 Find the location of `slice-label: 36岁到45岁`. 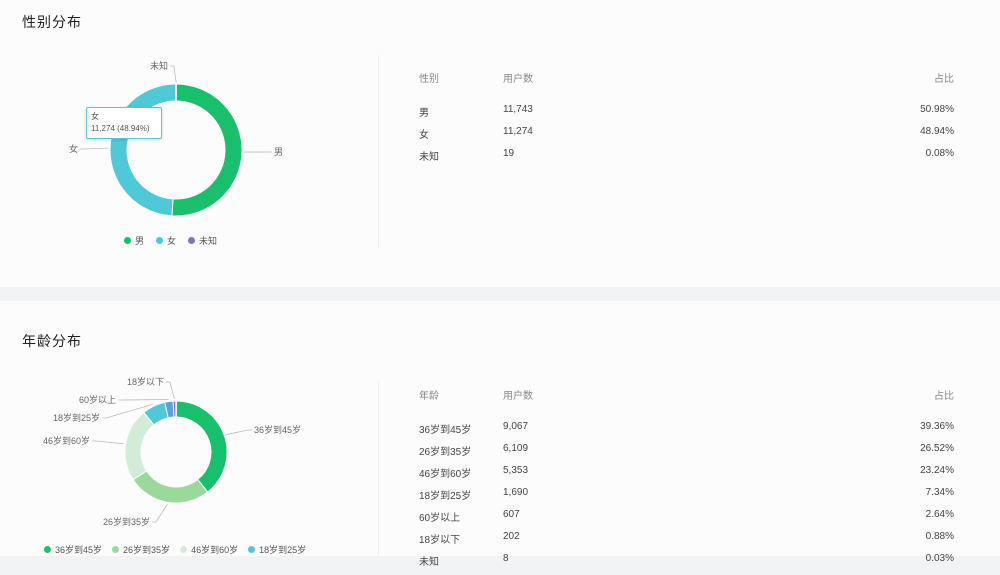

slice-label: 36岁到45岁 is located at coordinates (277, 429).